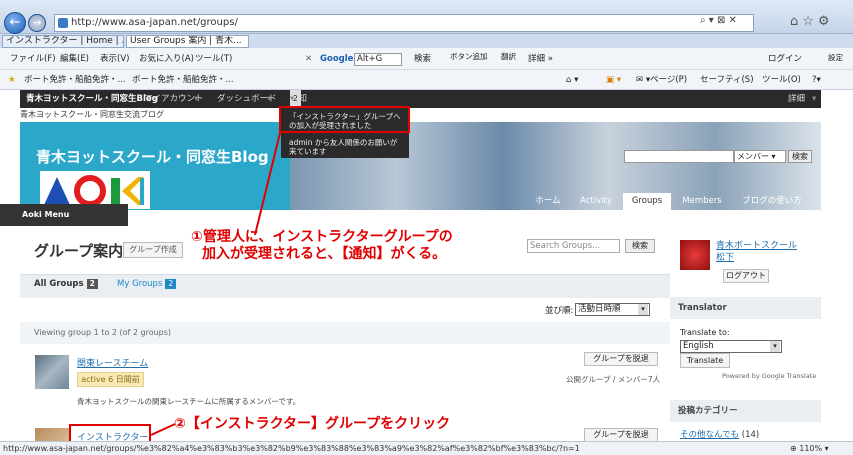 This screenshot has height=455, width=853. Describe the element at coordinates (215, 284) in the screenshot. I see `annotation-arrows` at that location.